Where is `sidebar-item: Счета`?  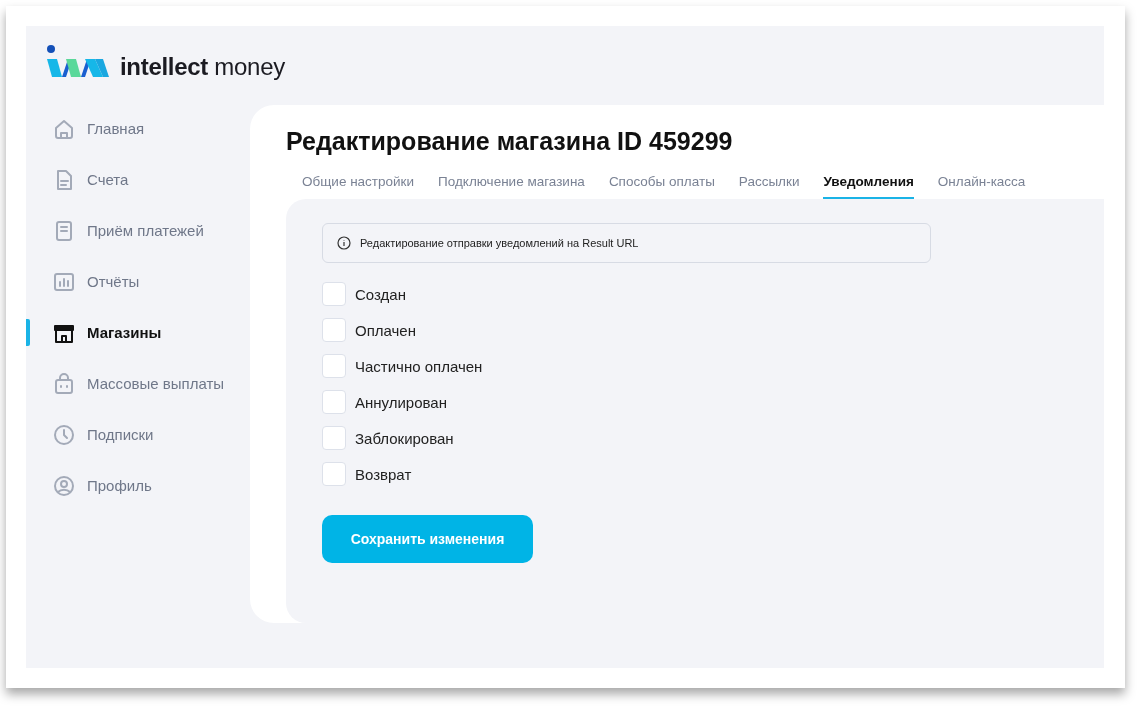 sidebar-item: Счета is located at coordinates (138, 179).